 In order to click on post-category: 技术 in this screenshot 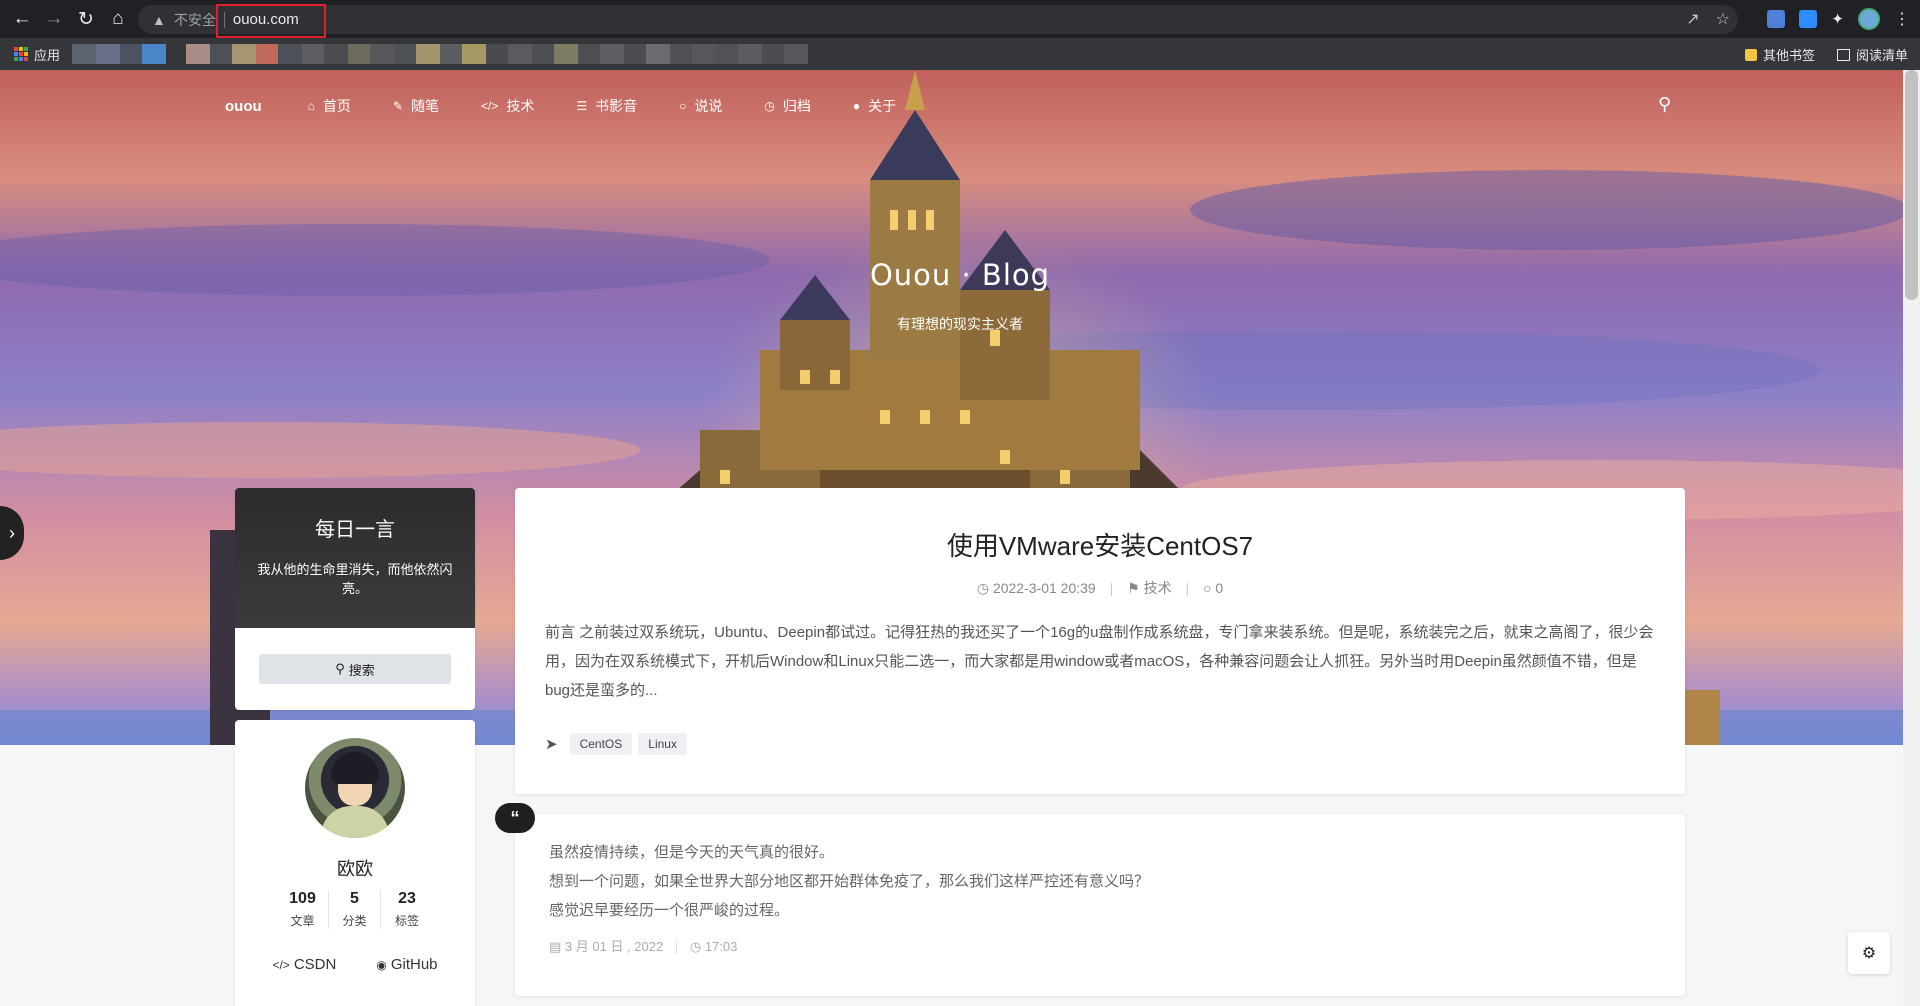, I will do `click(1158, 588)`.